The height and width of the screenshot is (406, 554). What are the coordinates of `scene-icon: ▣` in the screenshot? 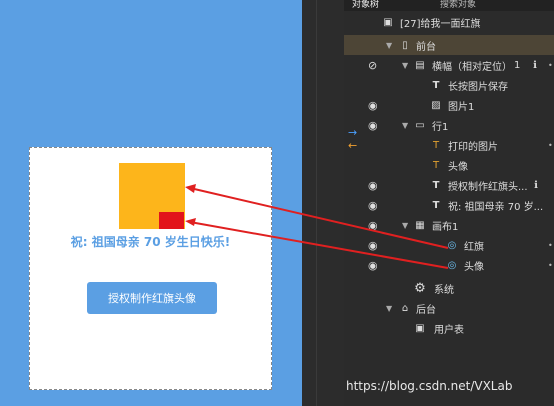 It's located at (388, 22).